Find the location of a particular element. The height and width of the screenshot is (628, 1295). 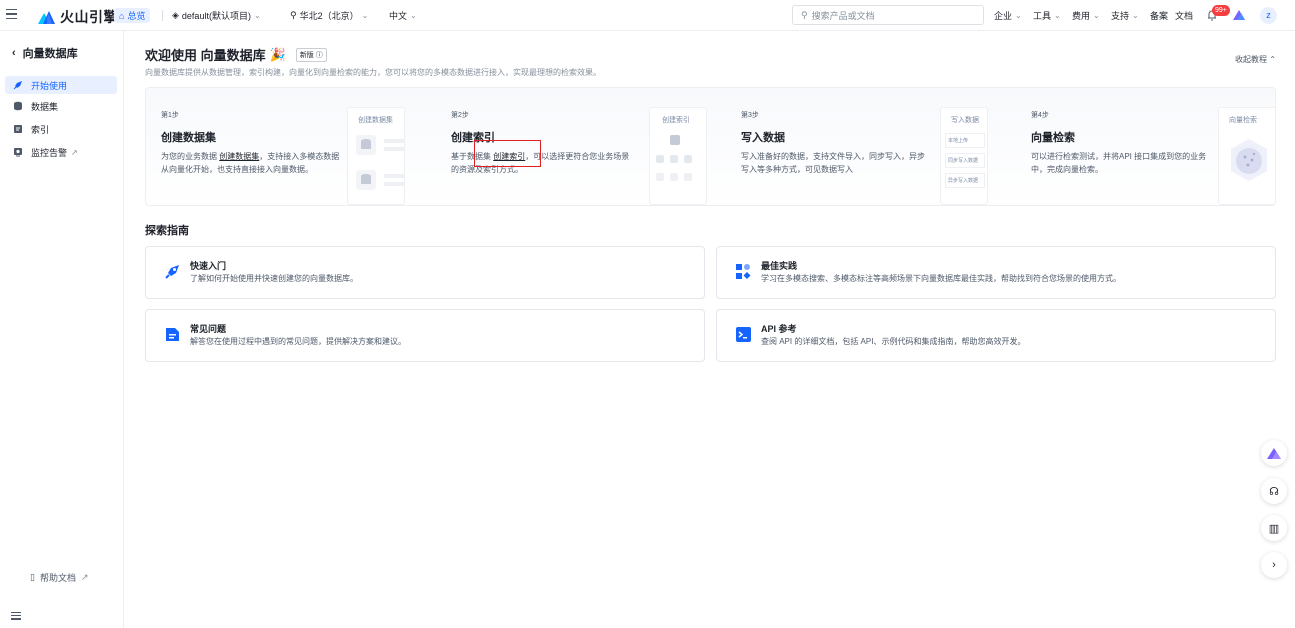

docs-button: ▥ is located at coordinates (1274, 528).